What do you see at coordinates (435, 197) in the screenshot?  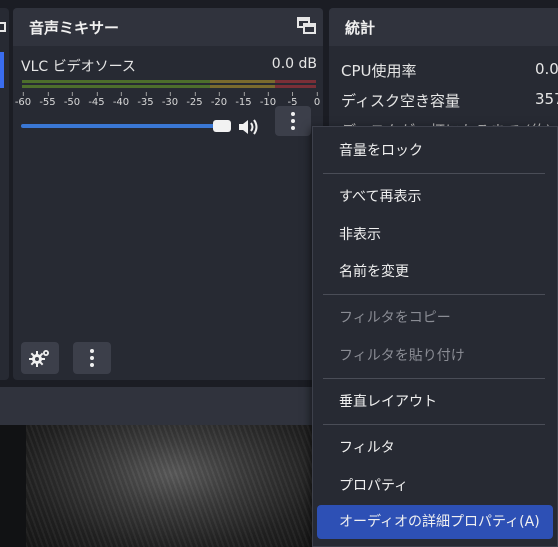 I see `menu-item-show-all: すべて再表示` at bounding box center [435, 197].